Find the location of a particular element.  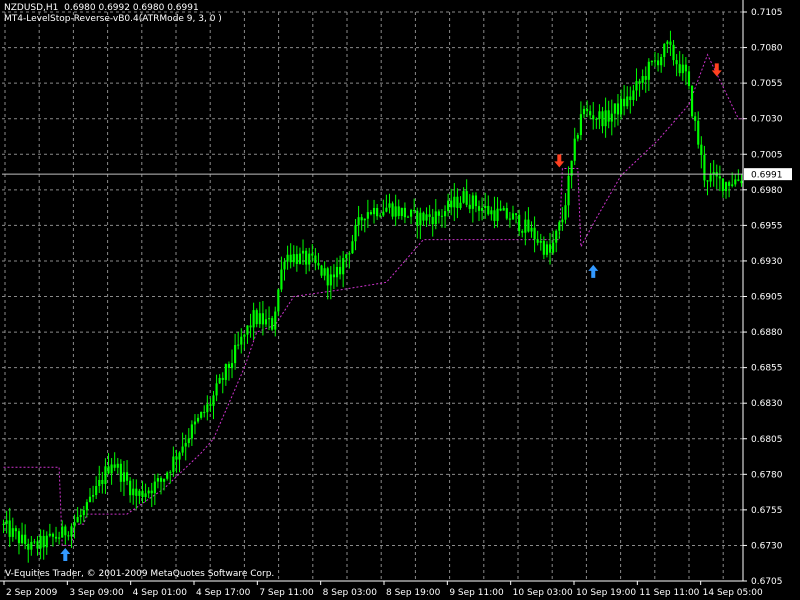

y-tick-label: 0.6905 is located at coordinates (767, 298).